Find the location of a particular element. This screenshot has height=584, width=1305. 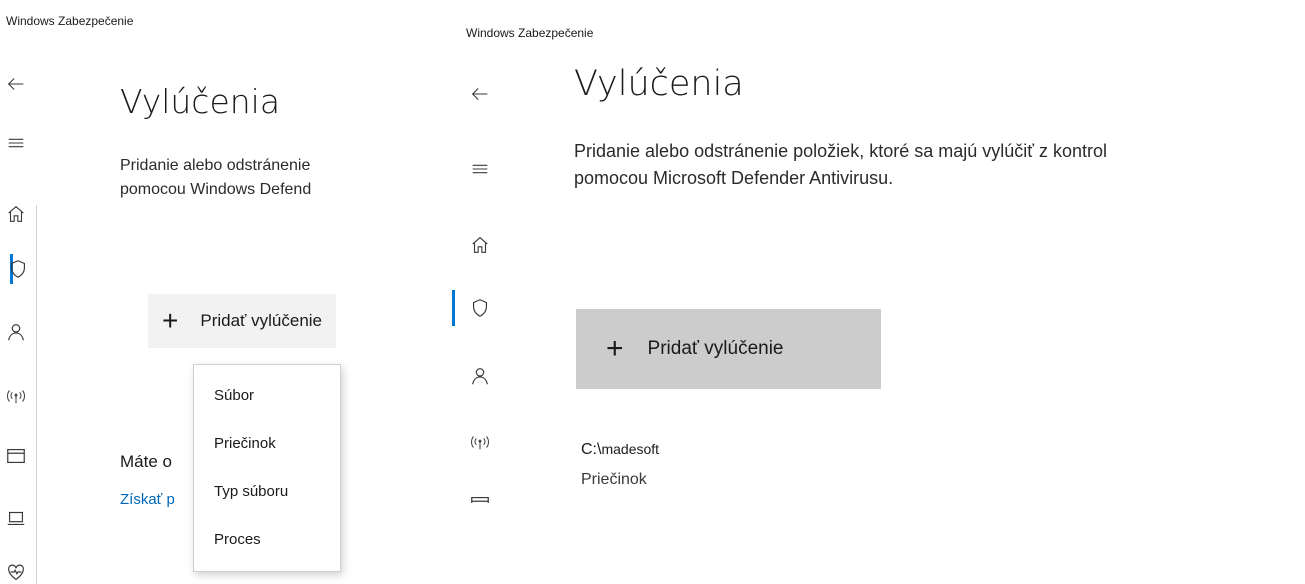

description-line-2: pomocou Microsoft Defender Antivirusu. is located at coordinates (734, 178).